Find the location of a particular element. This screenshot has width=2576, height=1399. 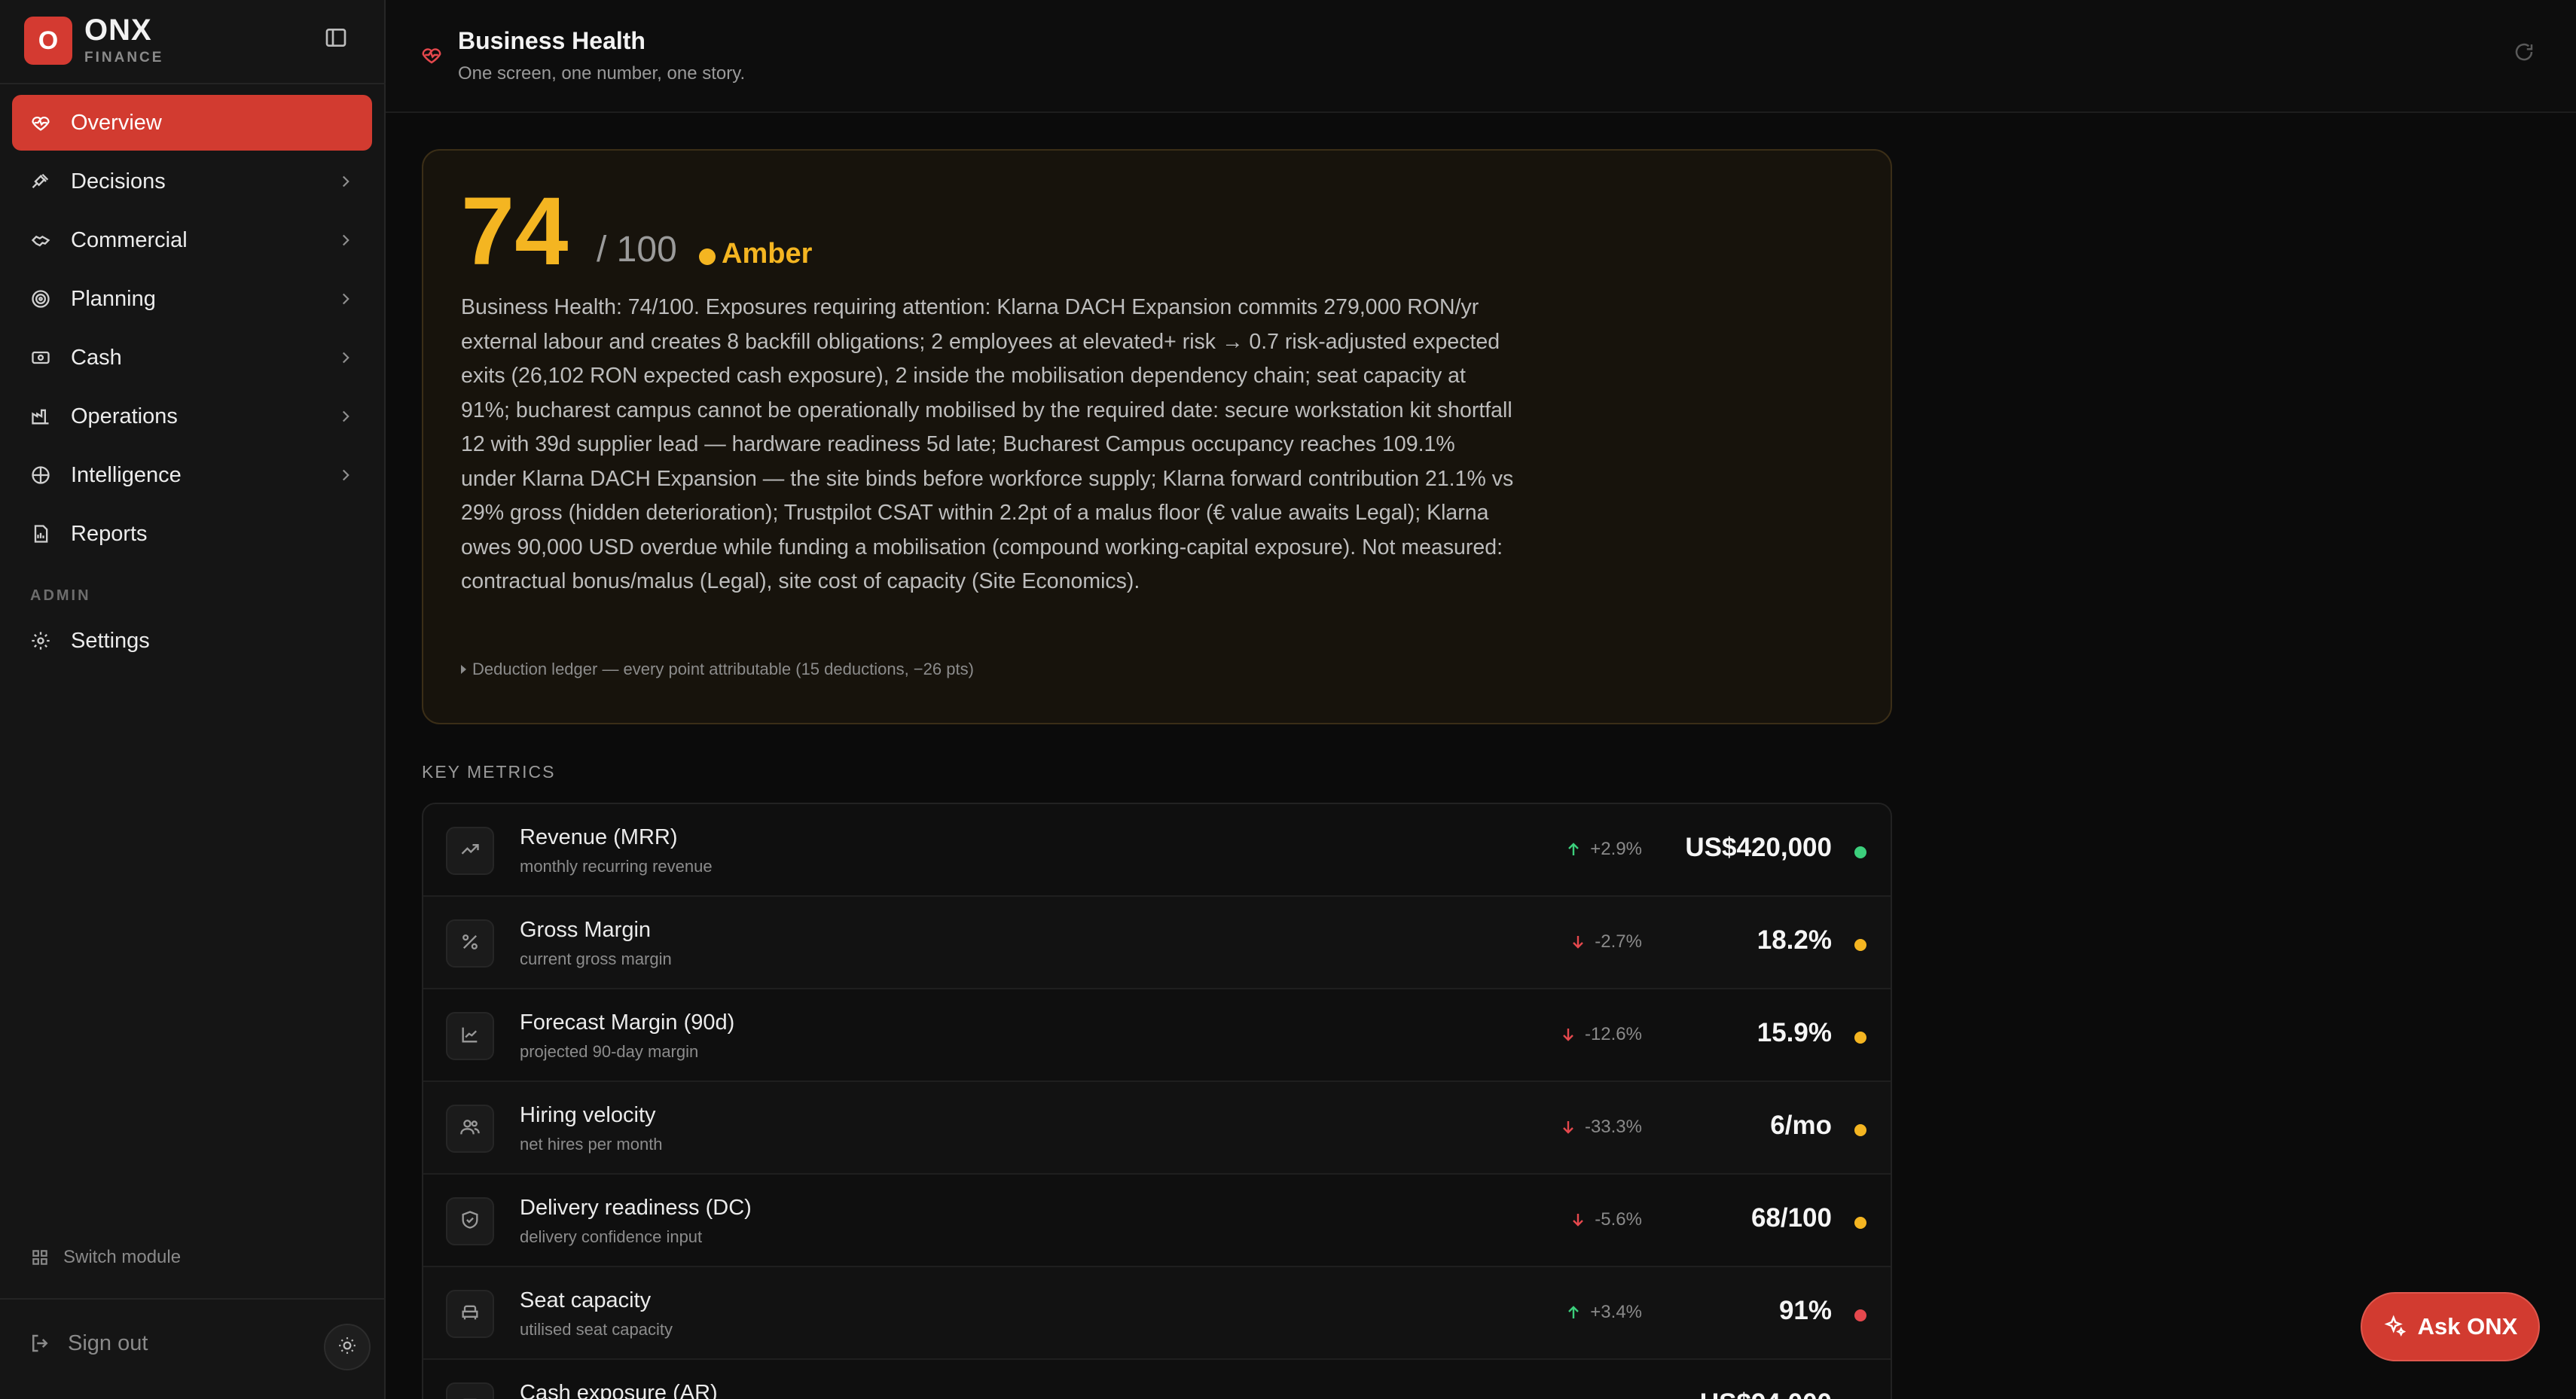

health-score: 74 is located at coordinates (515, 231).